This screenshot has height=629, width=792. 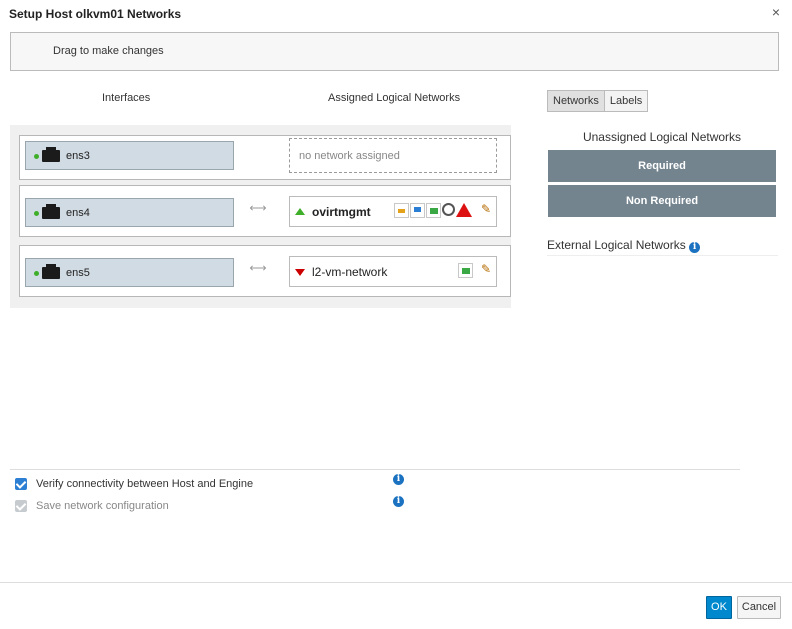 I want to click on tab-networks: Networks, so click(x=576, y=101).